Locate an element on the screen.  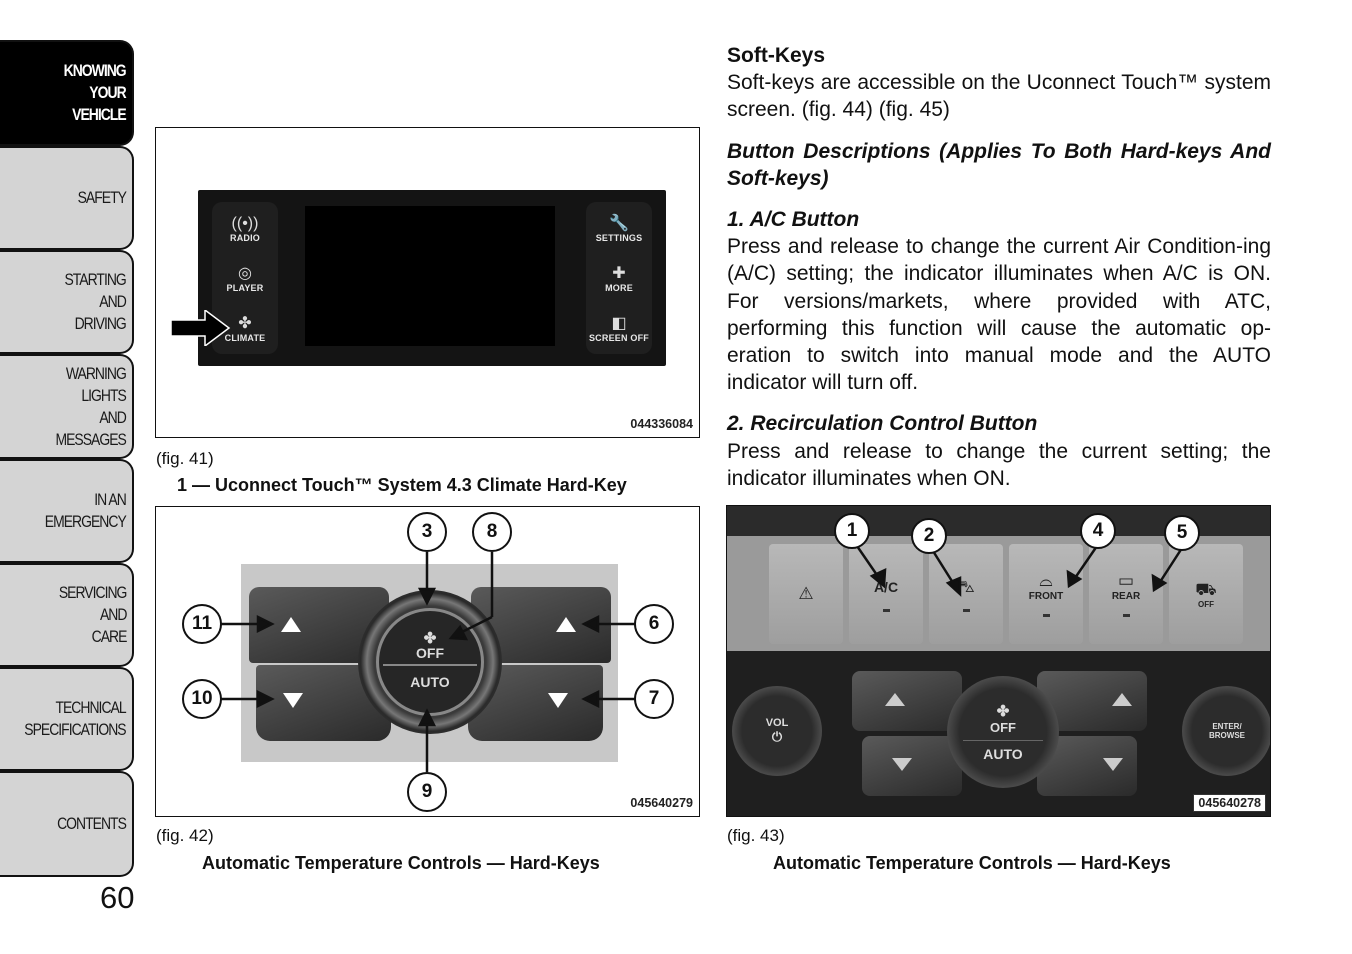
tab-in-an-emergency: IN AN EMERGENCY is located at coordinates (67, 511).